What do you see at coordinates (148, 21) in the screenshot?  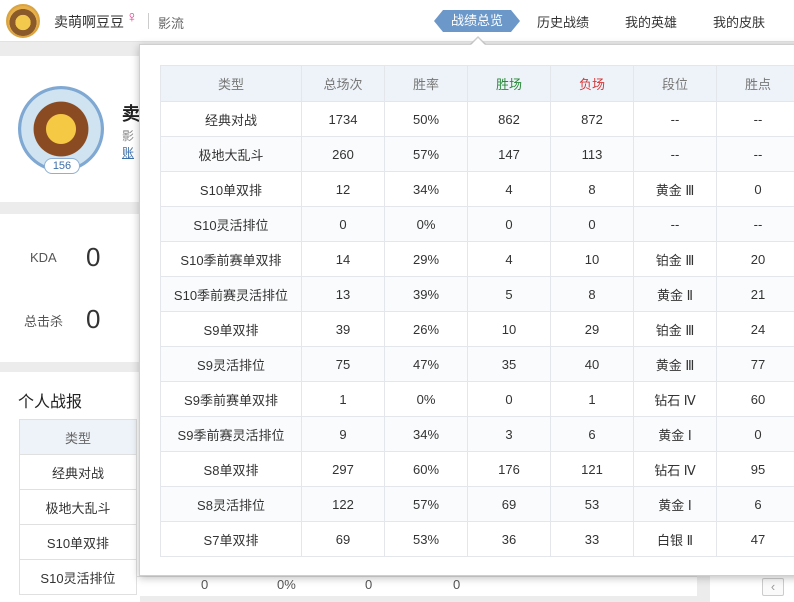 I see `divider` at bounding box center [148, 21].